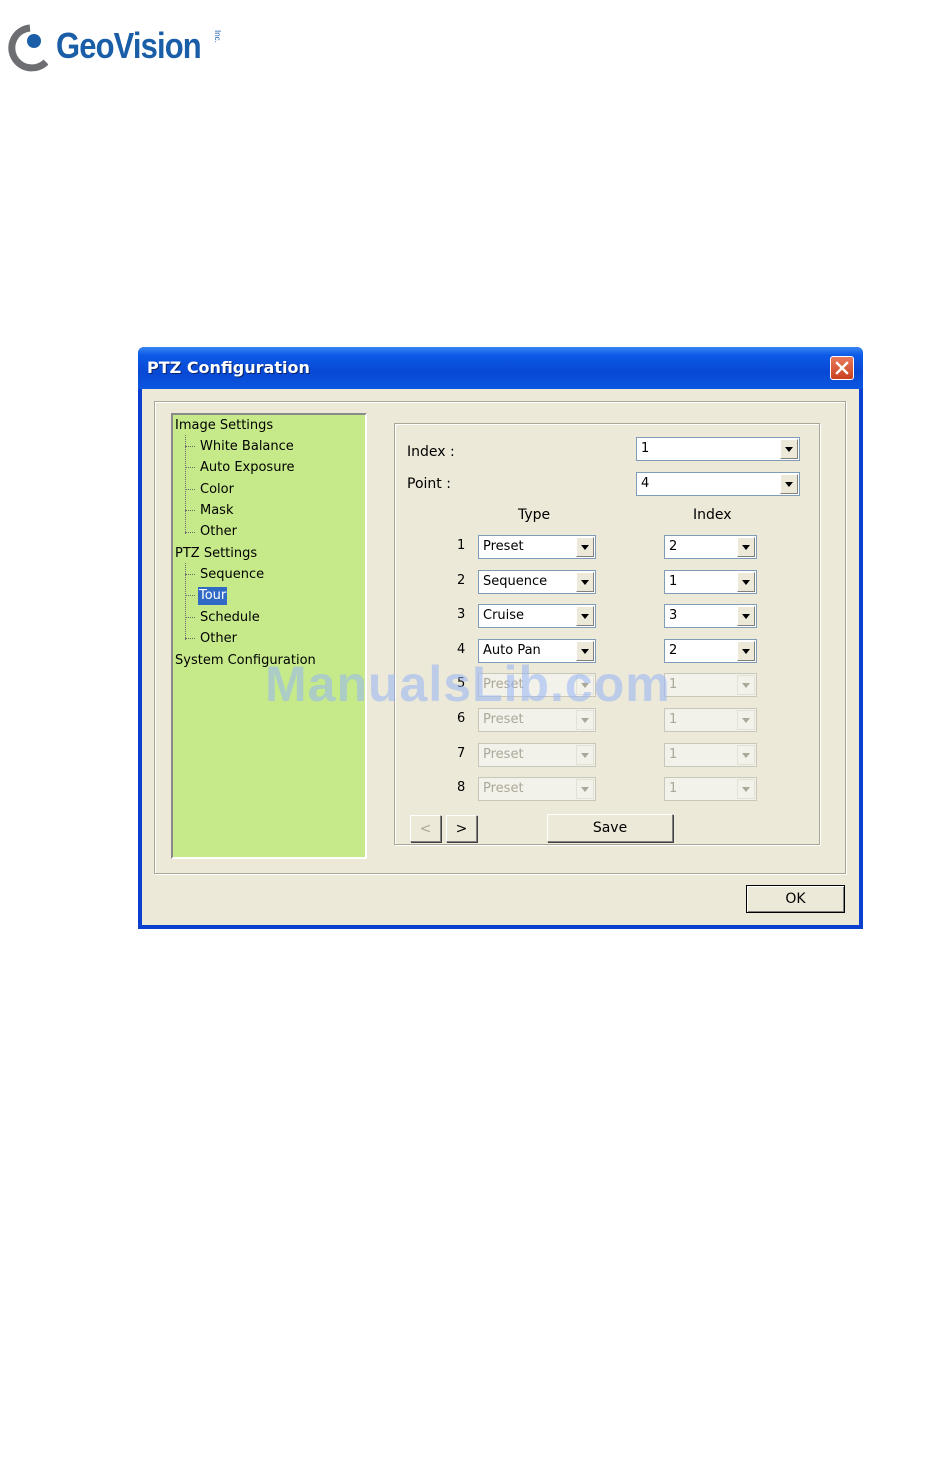  What do you see at coordinates (247, 447) in the screenshot?
I see `tree-item-white-balance: White Balance` at bounding box center [247, 447].